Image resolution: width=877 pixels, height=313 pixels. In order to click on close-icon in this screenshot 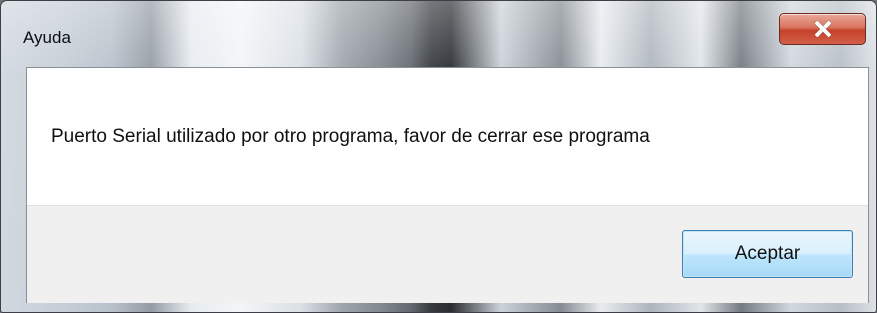, I will do `click(823, 29)`.